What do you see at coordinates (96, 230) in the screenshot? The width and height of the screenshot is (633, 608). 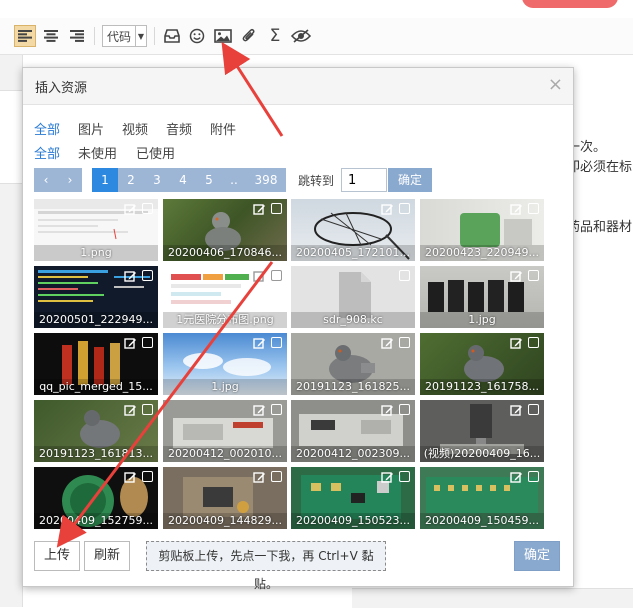 I see `resource-tile: 1.png` at bounding box center [96, 230].